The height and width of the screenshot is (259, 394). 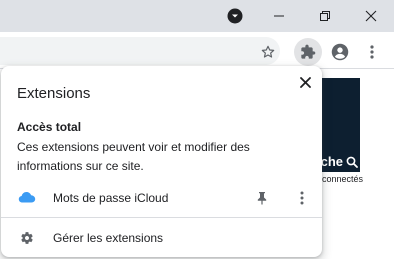 What do you see at coordinates (27, 238) in the screenshot?
I see `gear-icon` at bounding box center [27, 238].